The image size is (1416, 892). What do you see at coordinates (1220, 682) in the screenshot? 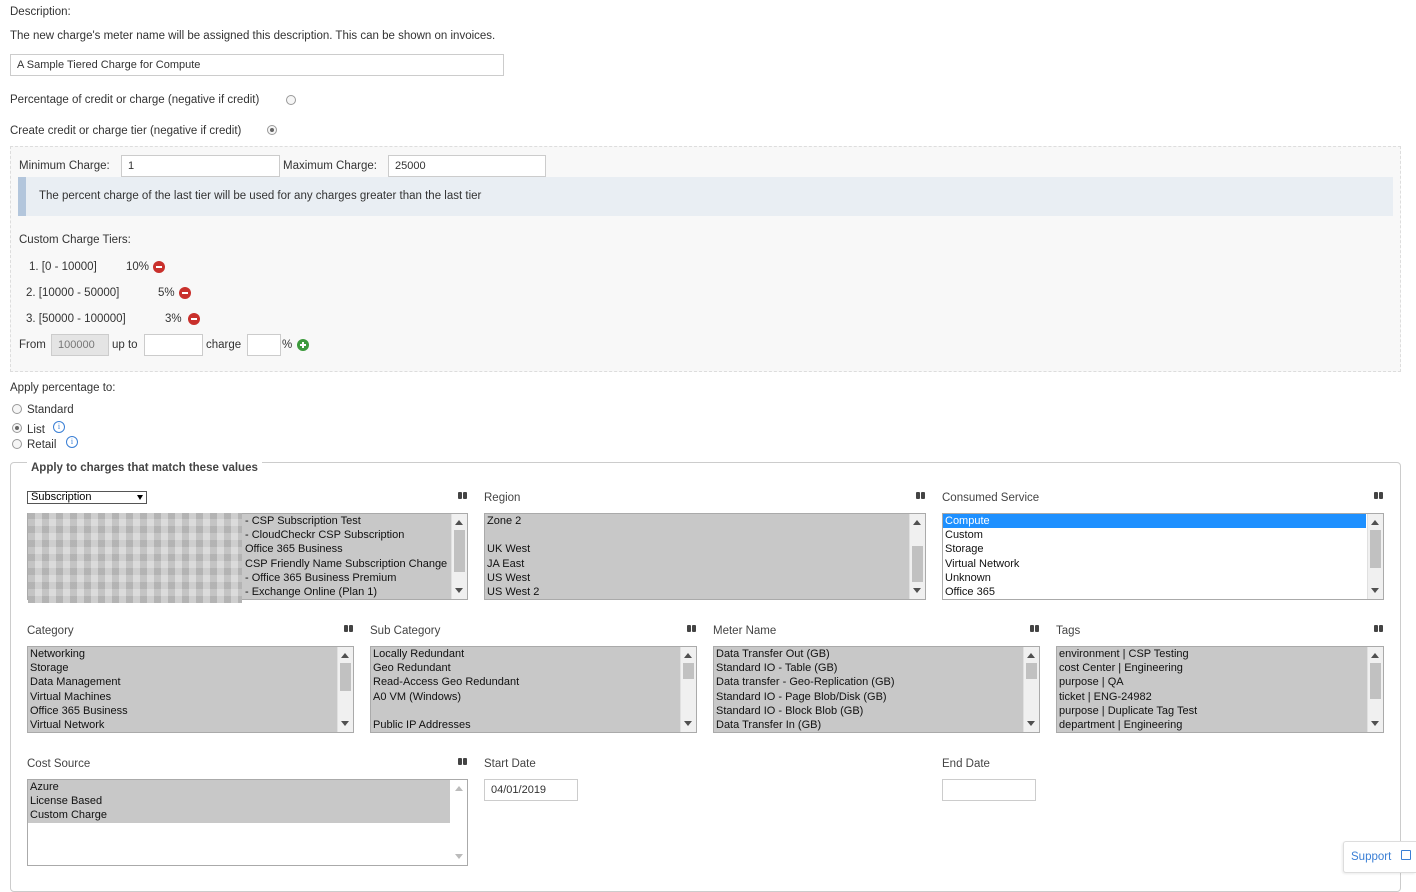
I see `list-item: purpose | QA` at bounding box center [1220, 682].